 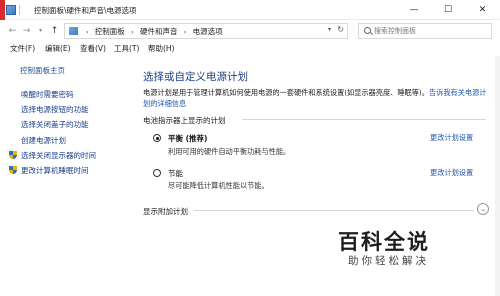 I want to click on breadcrumb-power-options: 电源选项, so click(x=208, y=31).